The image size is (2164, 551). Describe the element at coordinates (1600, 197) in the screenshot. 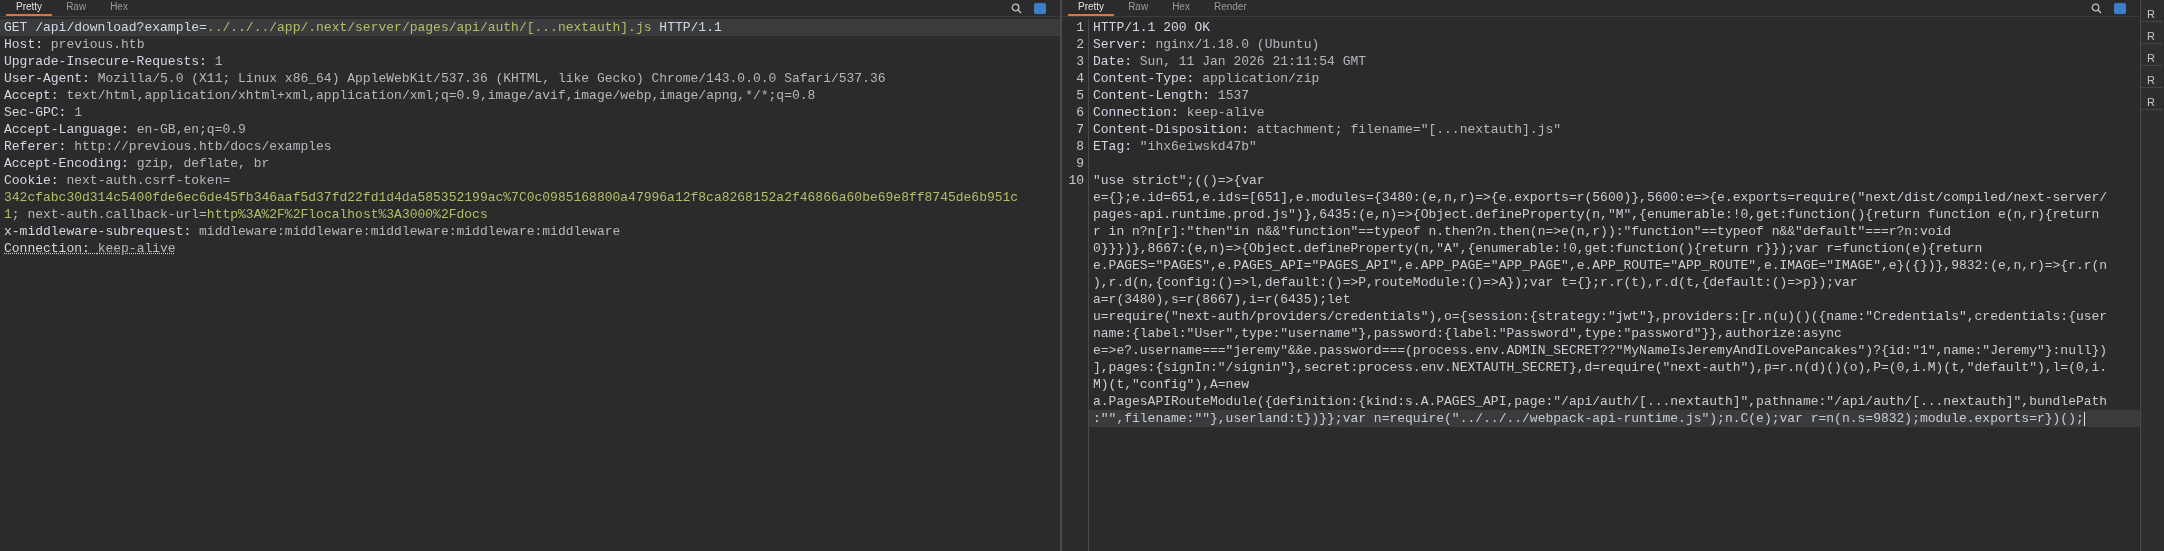

I see `response-line: e={};e.id=651,e.ids=[651],e.modules={3480:(e,n,r)=>{e.exports=r(5600)},5600:e=>{e.exports=require("next/dist/compiled/next-server/` at that location.